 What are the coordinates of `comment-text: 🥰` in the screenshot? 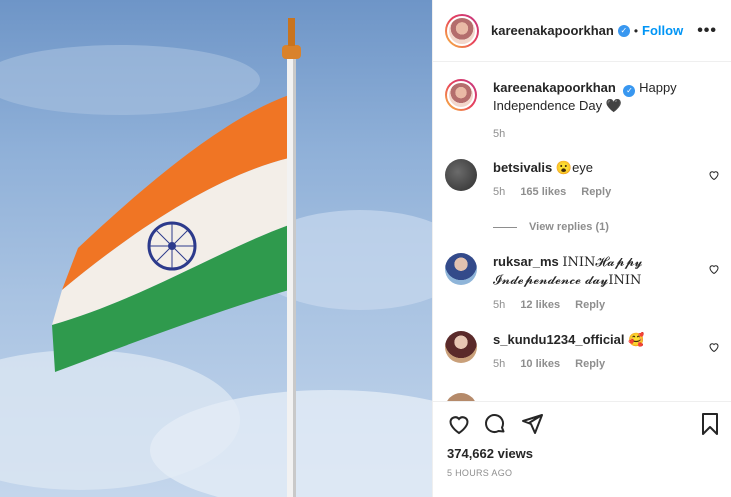 It's located at (636, 339).